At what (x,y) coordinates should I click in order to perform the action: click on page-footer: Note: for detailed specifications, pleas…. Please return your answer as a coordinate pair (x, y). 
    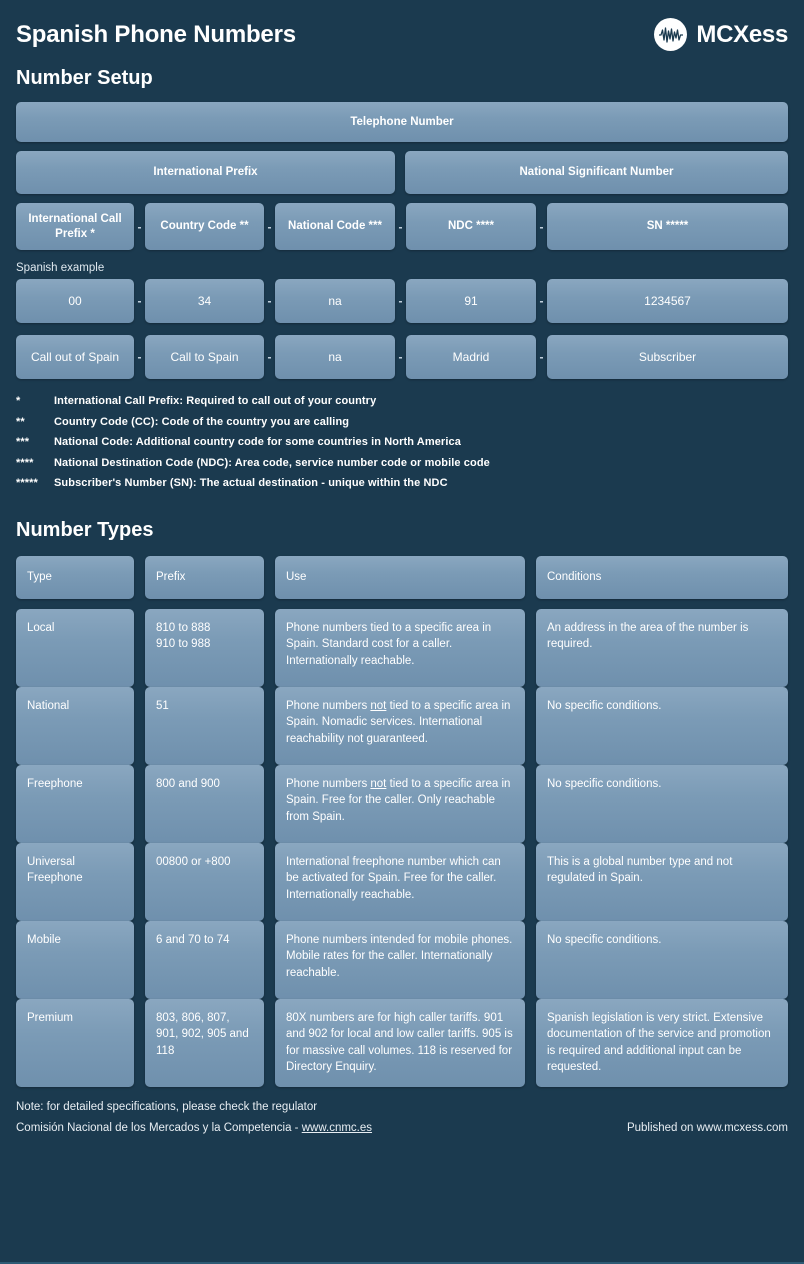
    Looking at the image, I should click on (402, 1117).